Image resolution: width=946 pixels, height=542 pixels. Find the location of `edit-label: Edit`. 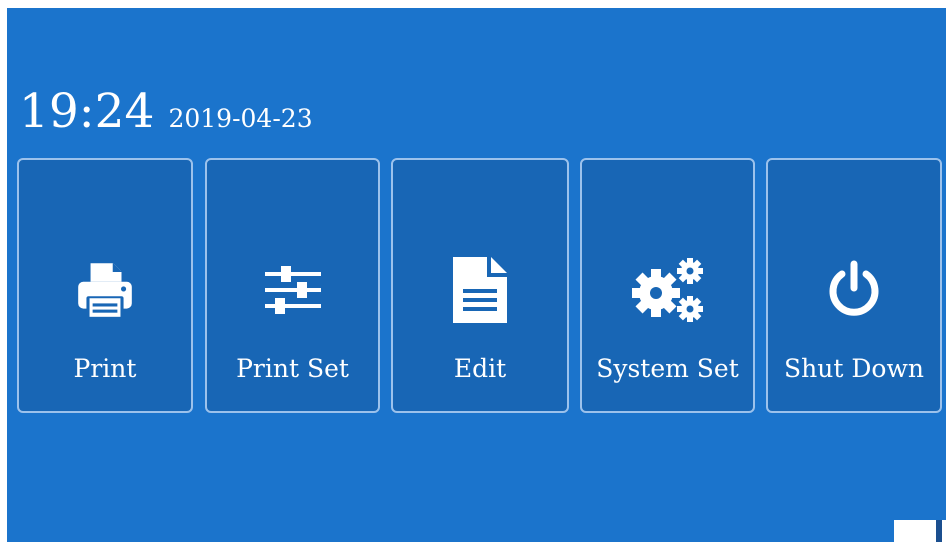

edit-label: Edit is located at coordinates (480, 368).